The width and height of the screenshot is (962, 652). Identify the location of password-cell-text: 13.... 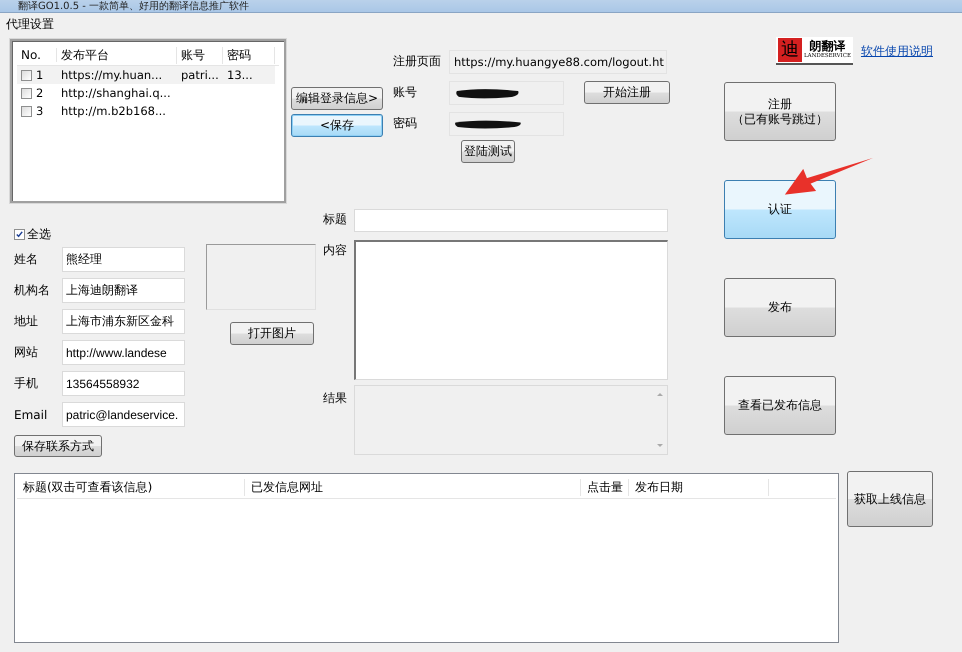
(240, 75).